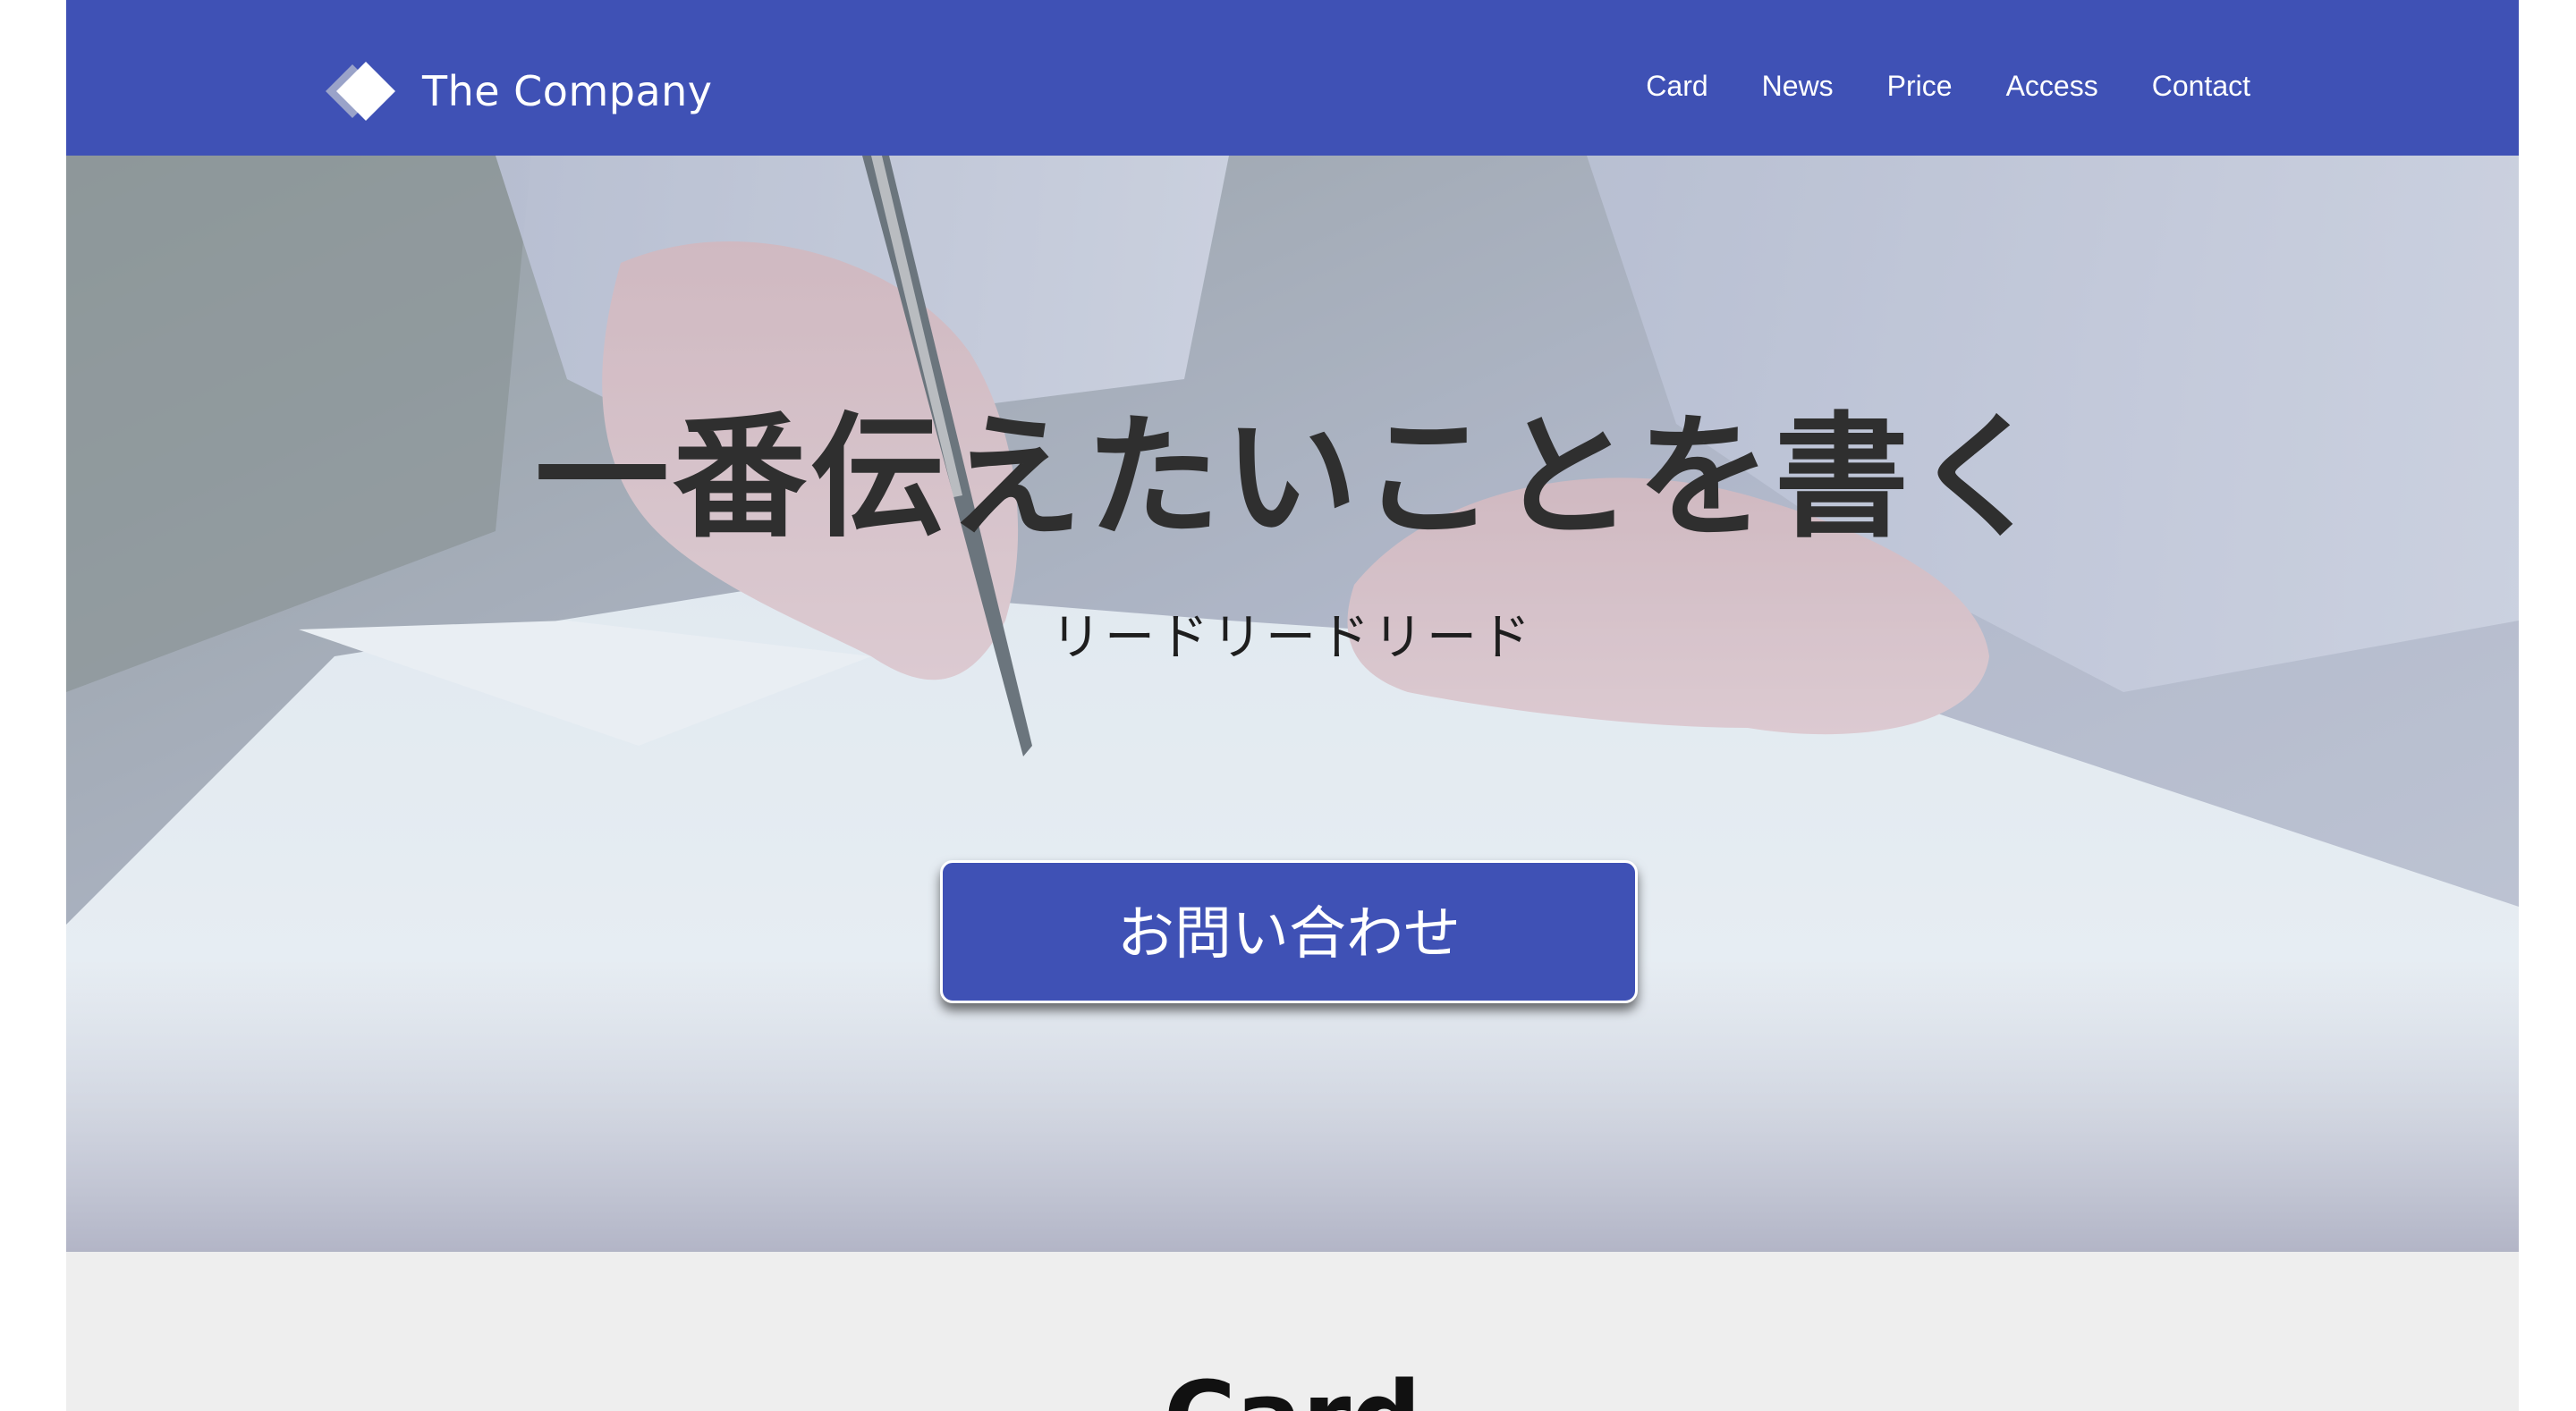 The height and width of the screenshot is (1411, 2576). I want to click on nav-access: Access, so click(2052, 86).